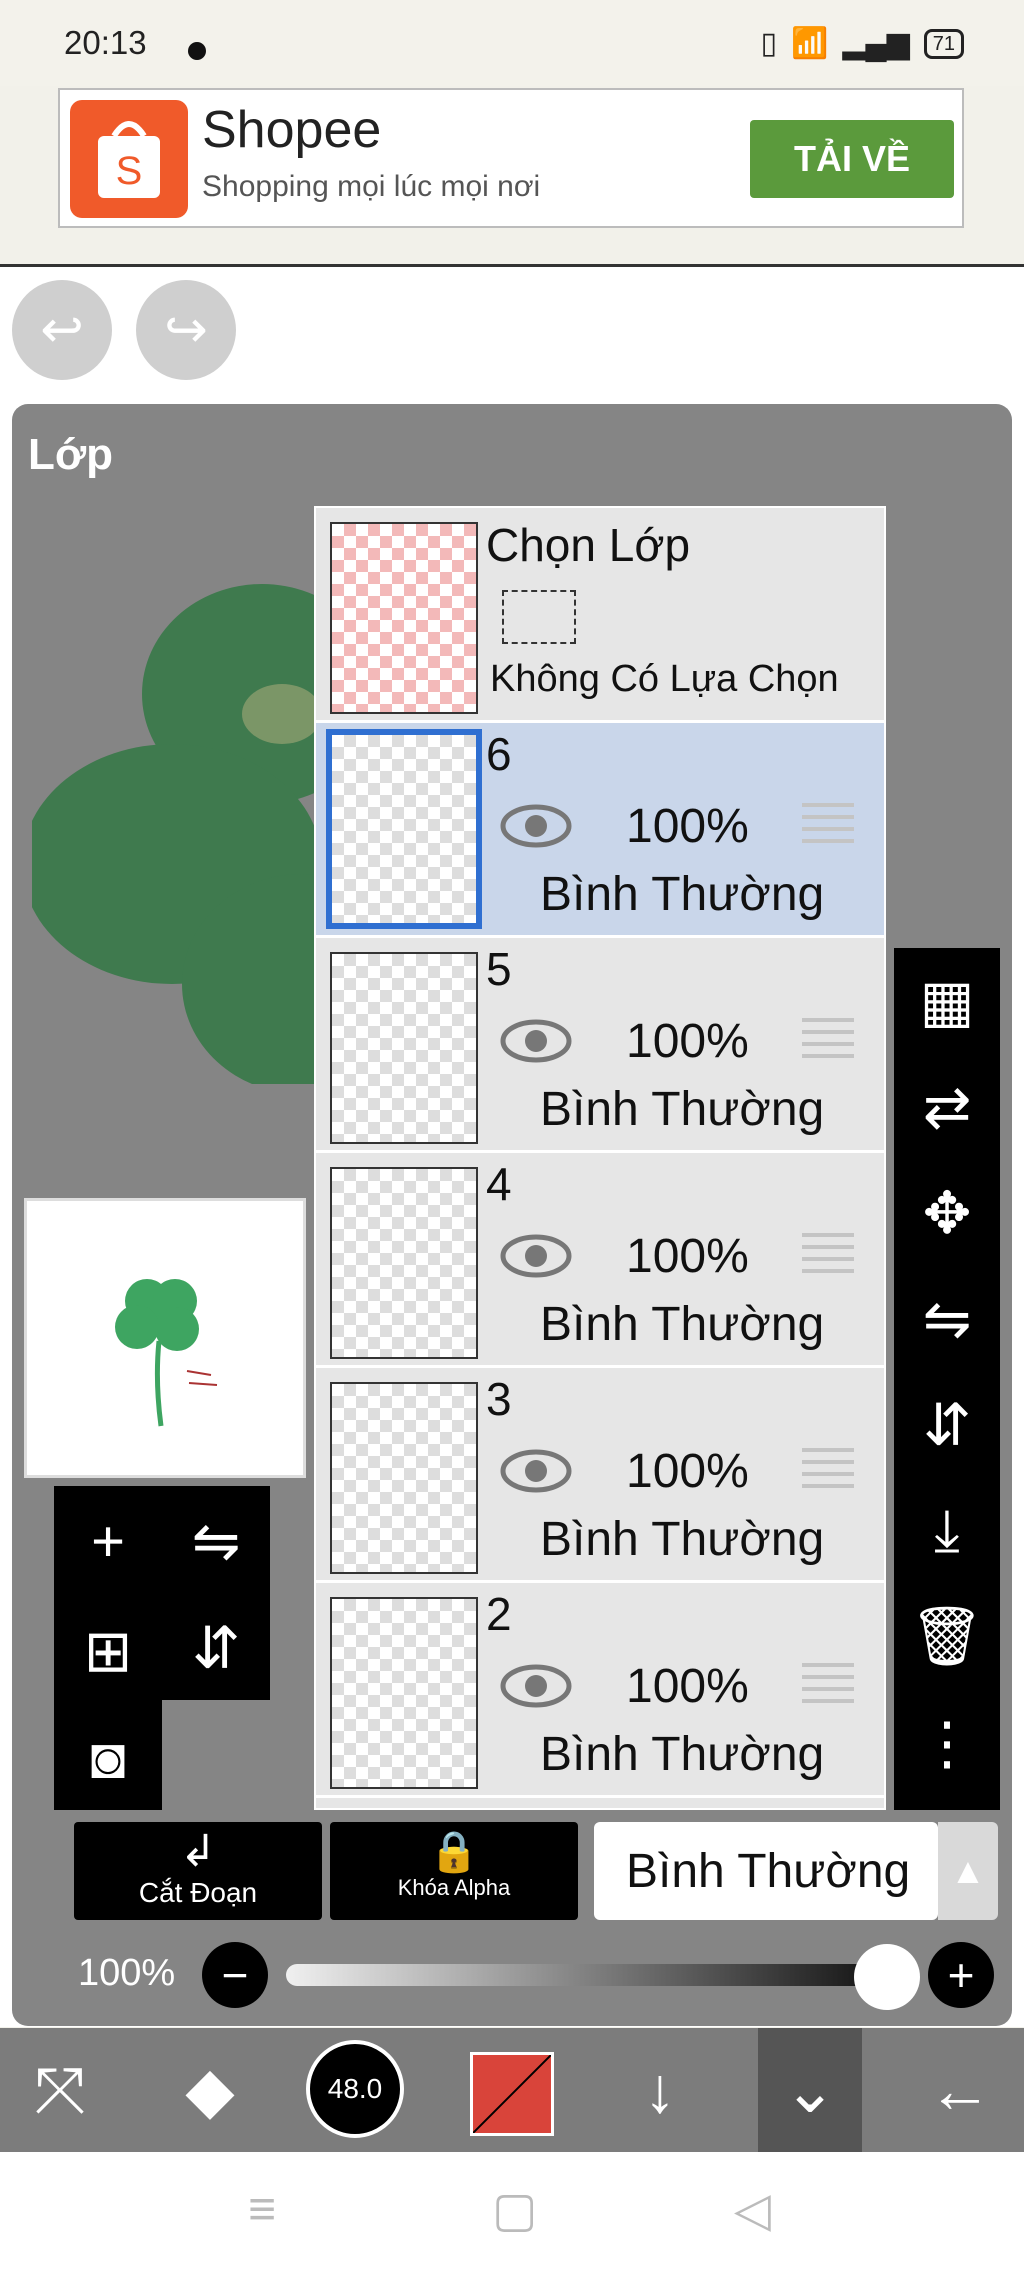 This screenshot has width=1024, height=2276. I want to click on layer-row: 3 100% Bình Thường, so click(600, 1475).